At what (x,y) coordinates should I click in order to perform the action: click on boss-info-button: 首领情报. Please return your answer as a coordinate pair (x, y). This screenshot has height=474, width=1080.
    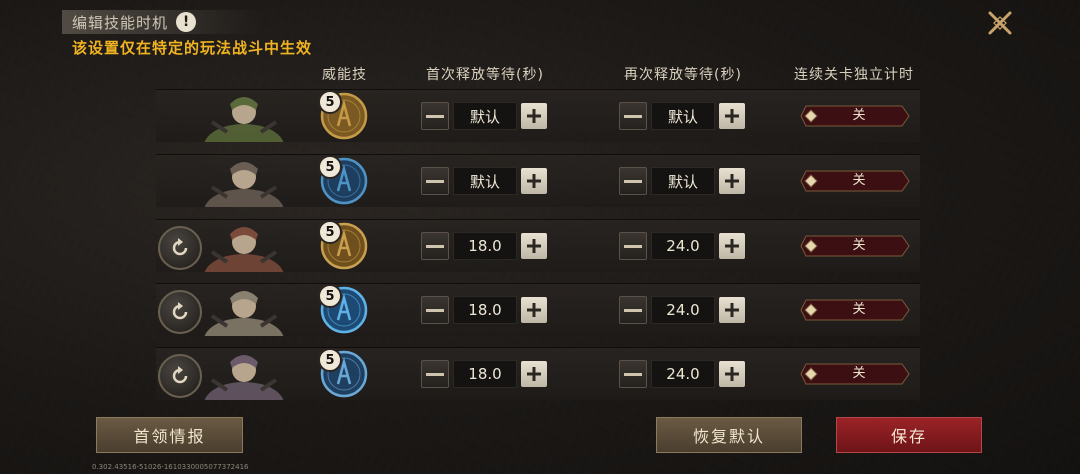
    Looking at the image, I should click on (169, 435).